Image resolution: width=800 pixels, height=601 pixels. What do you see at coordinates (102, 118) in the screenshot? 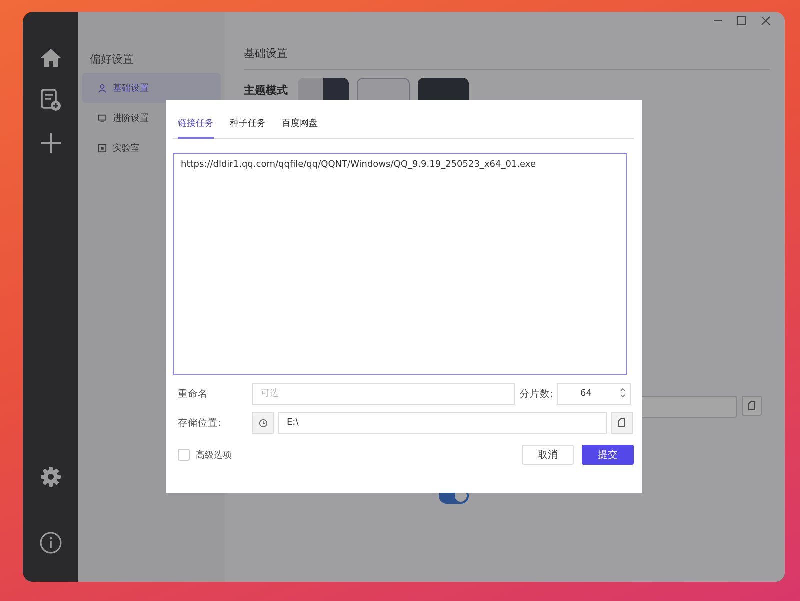
I see `monitor-icon` at bounding box center [102, 118].